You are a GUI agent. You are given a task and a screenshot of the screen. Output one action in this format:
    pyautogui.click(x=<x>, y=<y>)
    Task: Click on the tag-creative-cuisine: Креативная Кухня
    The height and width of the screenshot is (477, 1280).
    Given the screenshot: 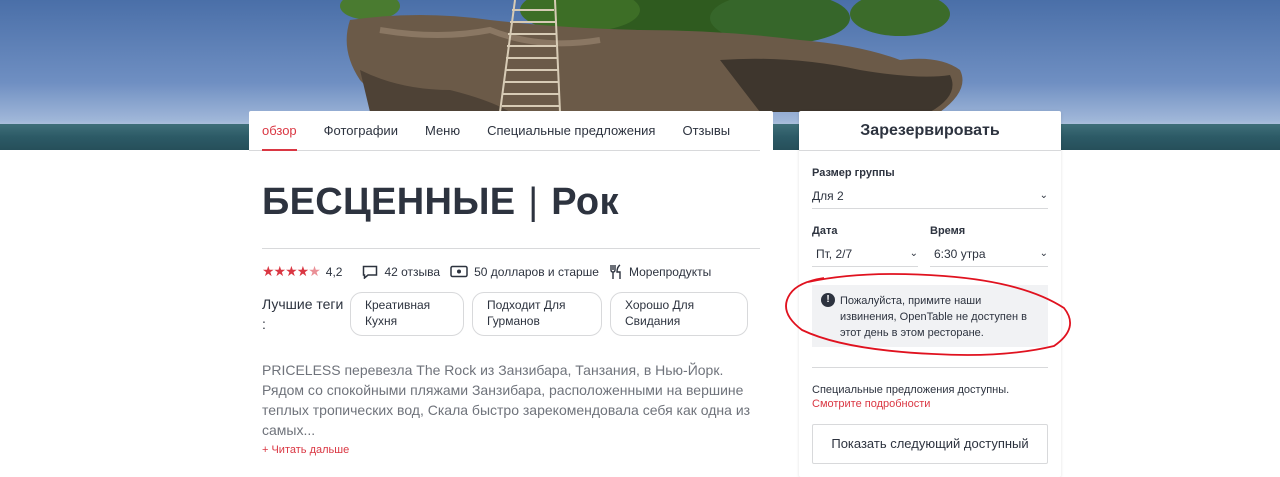 What is the action you would take?
    pyautogui.click(x=407, y=314)
    